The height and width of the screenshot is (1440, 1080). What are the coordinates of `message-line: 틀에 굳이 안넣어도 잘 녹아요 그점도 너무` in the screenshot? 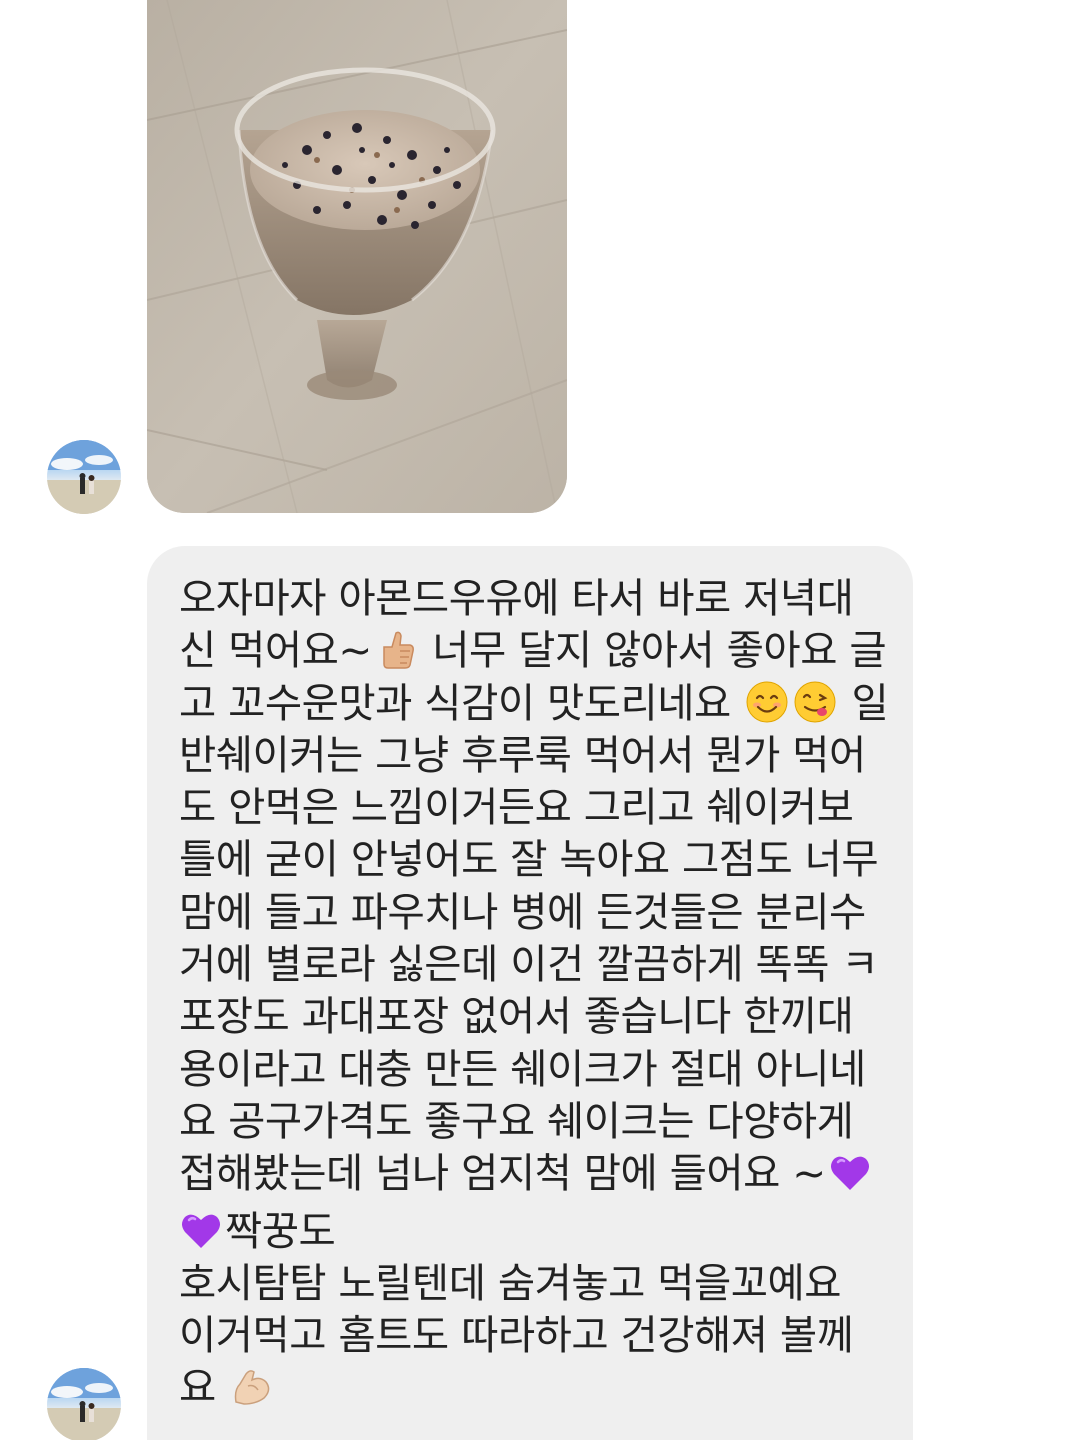 It's located at (529, 859).